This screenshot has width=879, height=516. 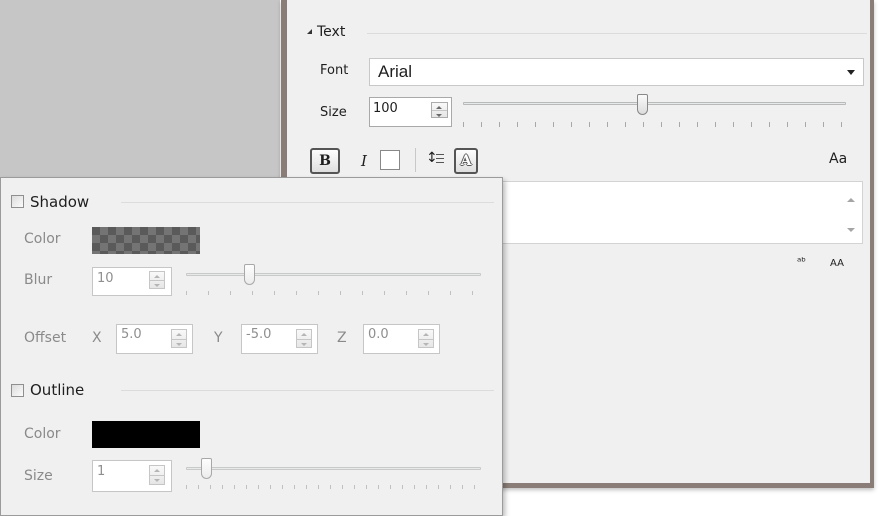 What do you see at coordinates (410, 112) in the screenshot?
I see `size-spinbox: 100` at bounding box center [410, 112].